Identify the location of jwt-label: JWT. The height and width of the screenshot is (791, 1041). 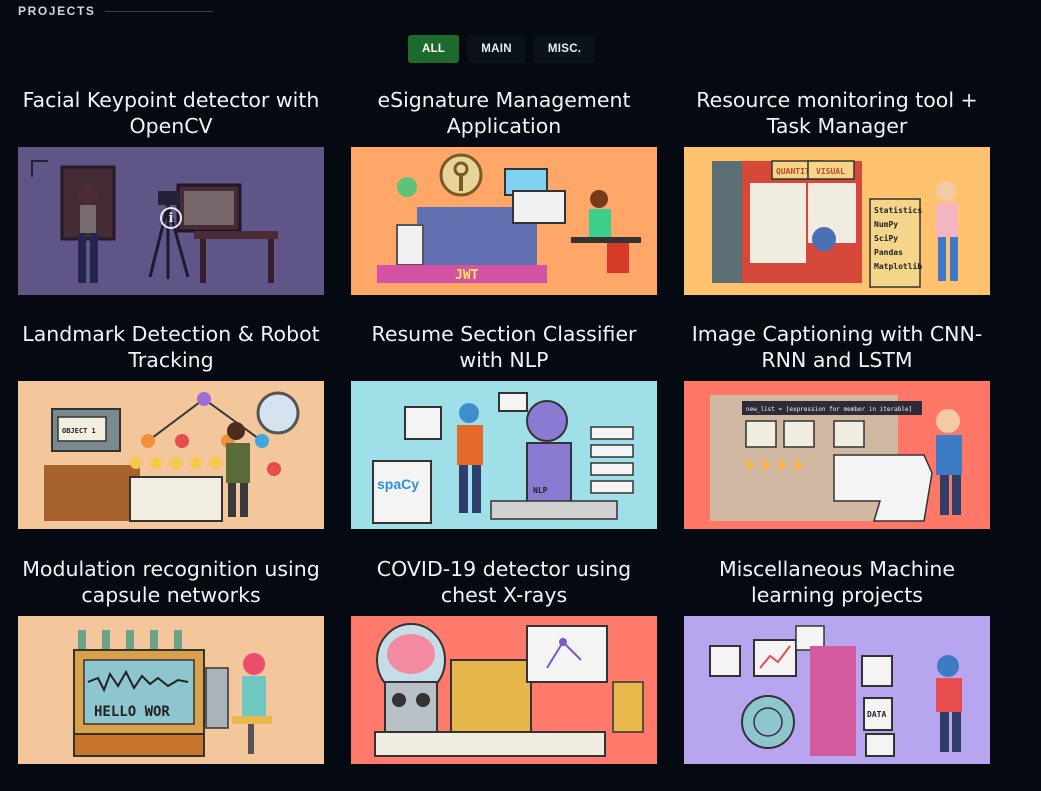
(467, 275).